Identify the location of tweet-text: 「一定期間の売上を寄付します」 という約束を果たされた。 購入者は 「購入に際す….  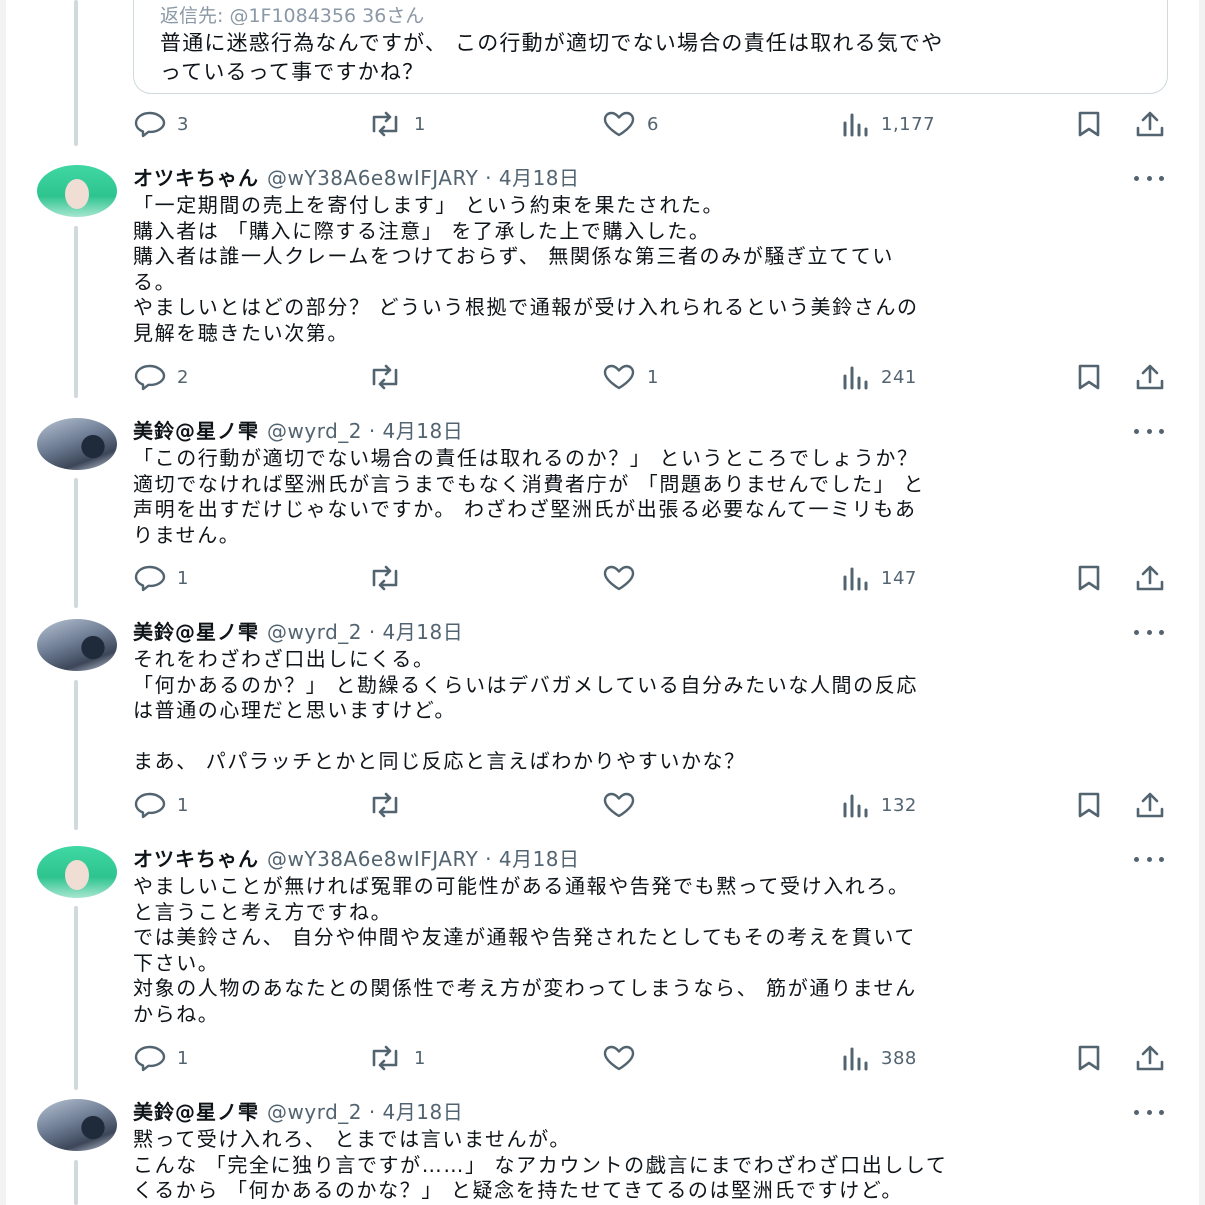
(526, 269).